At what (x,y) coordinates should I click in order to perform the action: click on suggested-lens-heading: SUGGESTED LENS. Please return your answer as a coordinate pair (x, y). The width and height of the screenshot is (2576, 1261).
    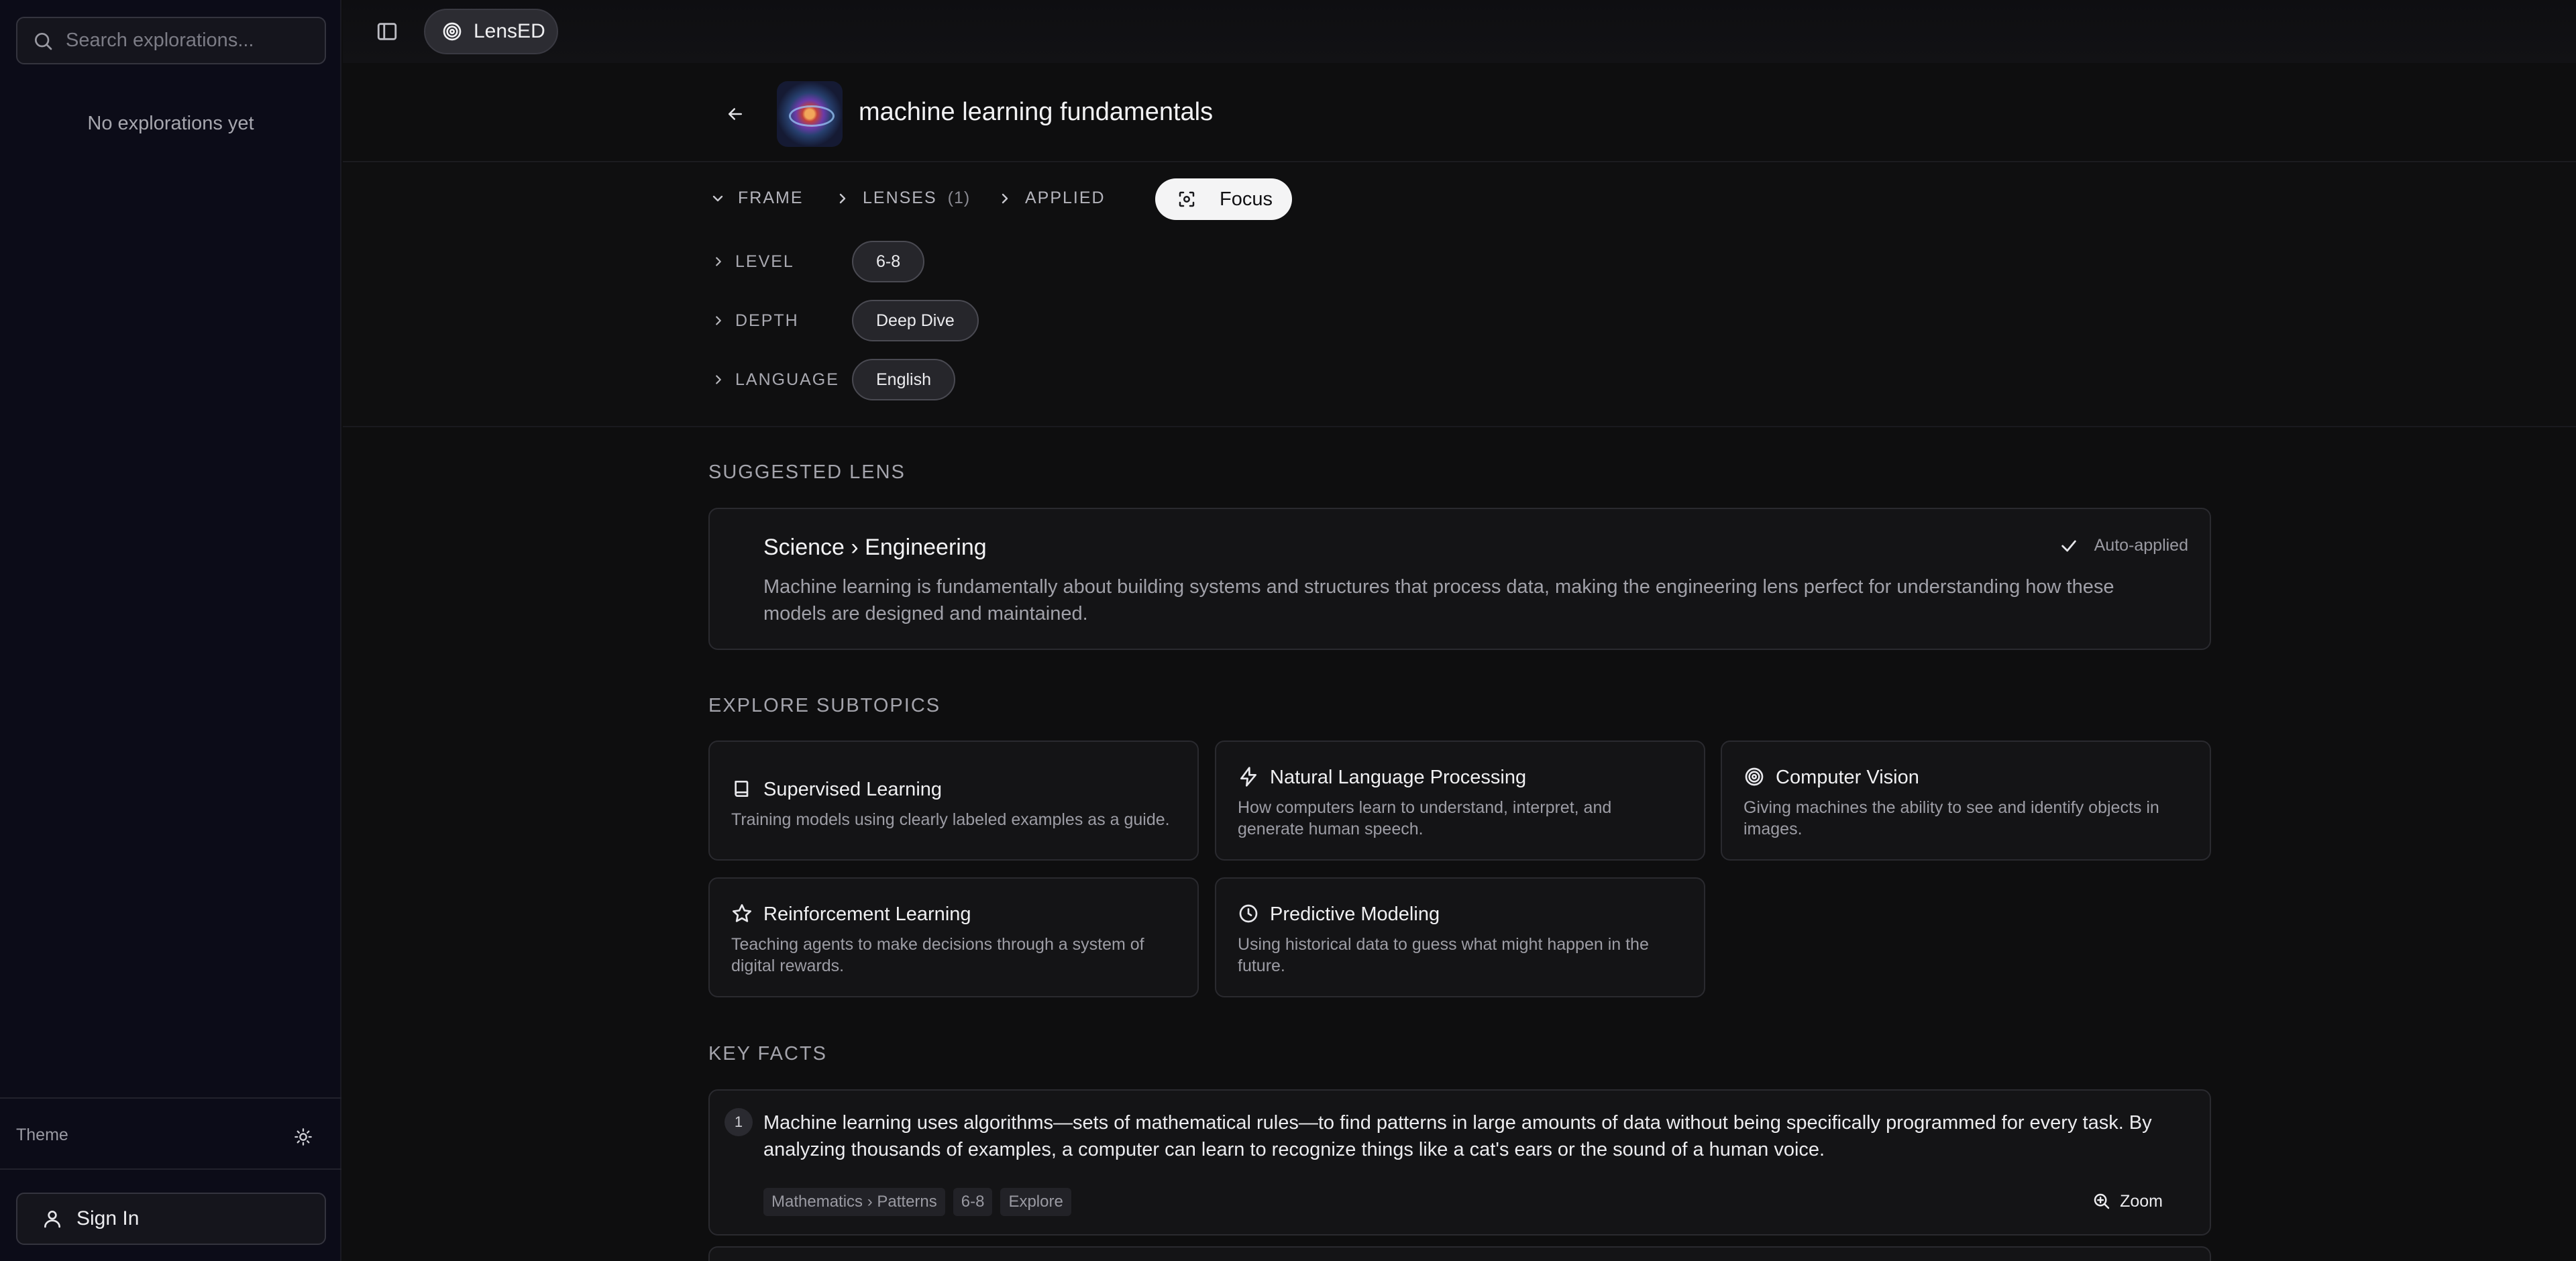
    Looking at the image, I should click on (807, 472).